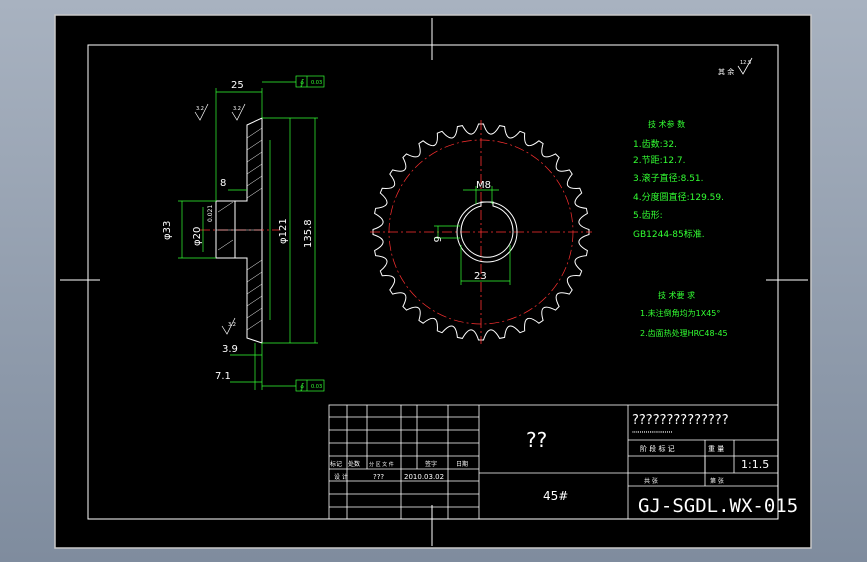  I want to click on svg-text: 阶 段 标 记, so click(657, 448).